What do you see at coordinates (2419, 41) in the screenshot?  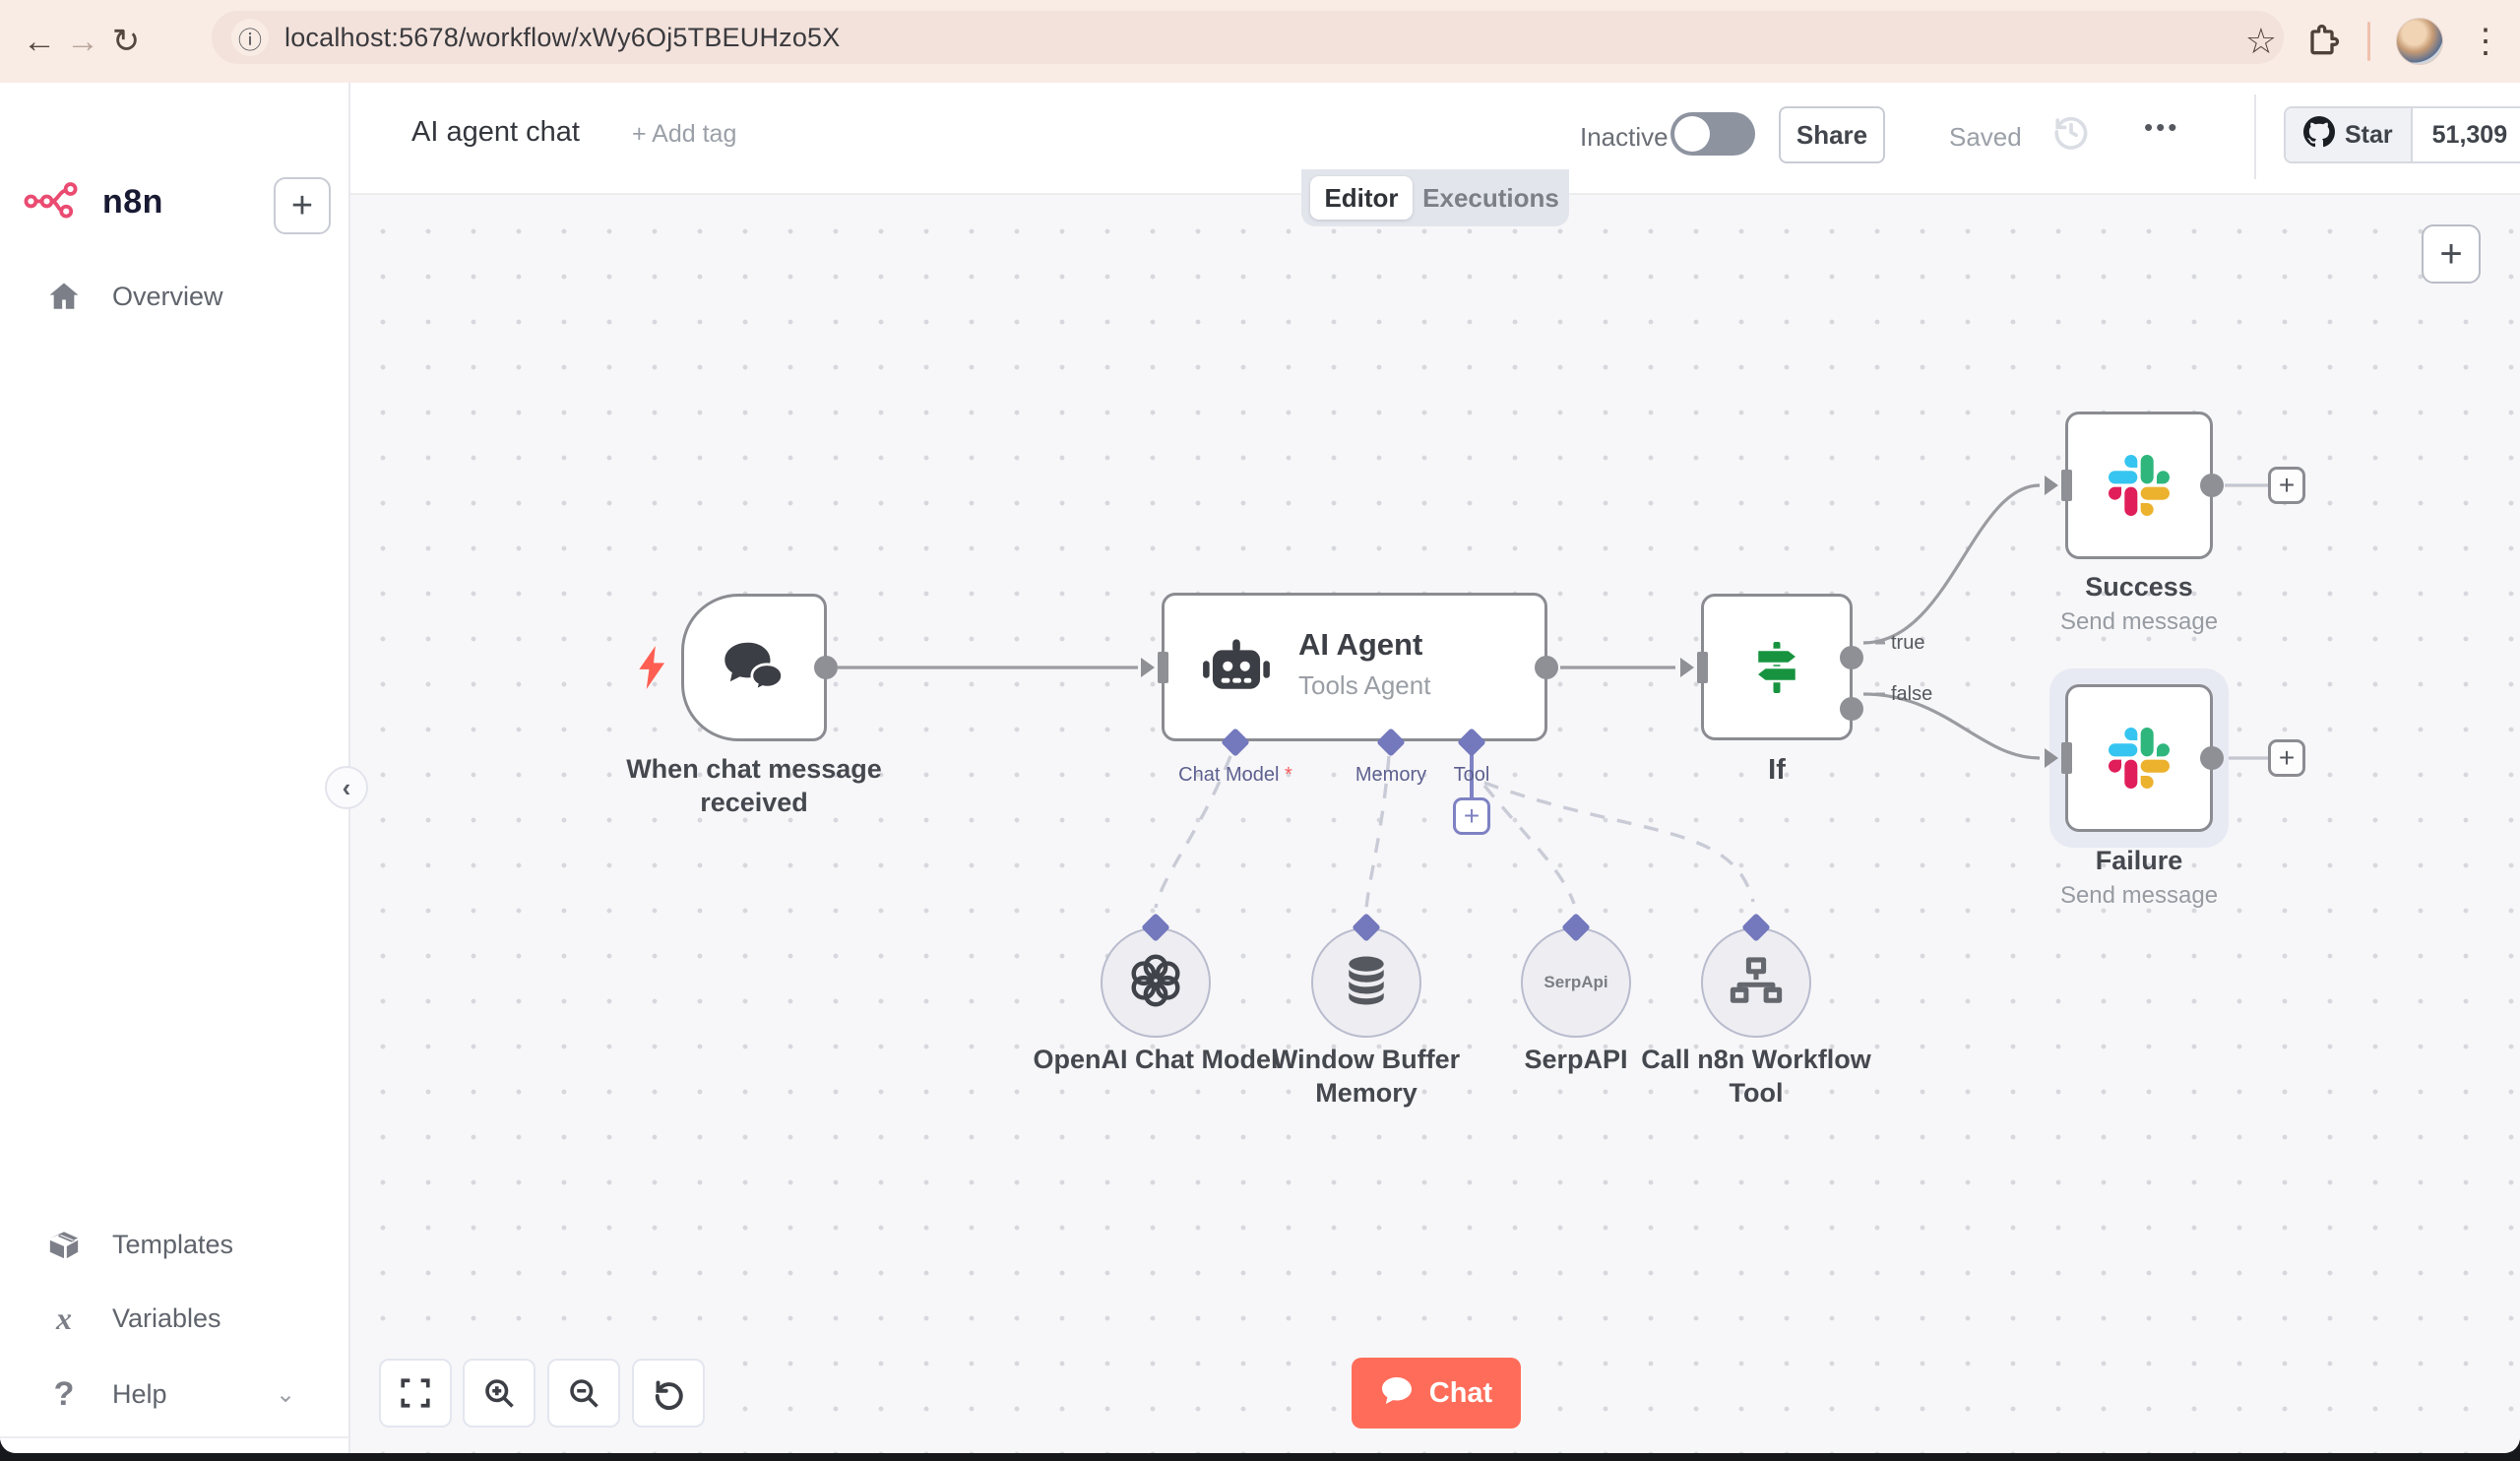 I see `browser-profile-avatar` at bounding box center [2419, 41].